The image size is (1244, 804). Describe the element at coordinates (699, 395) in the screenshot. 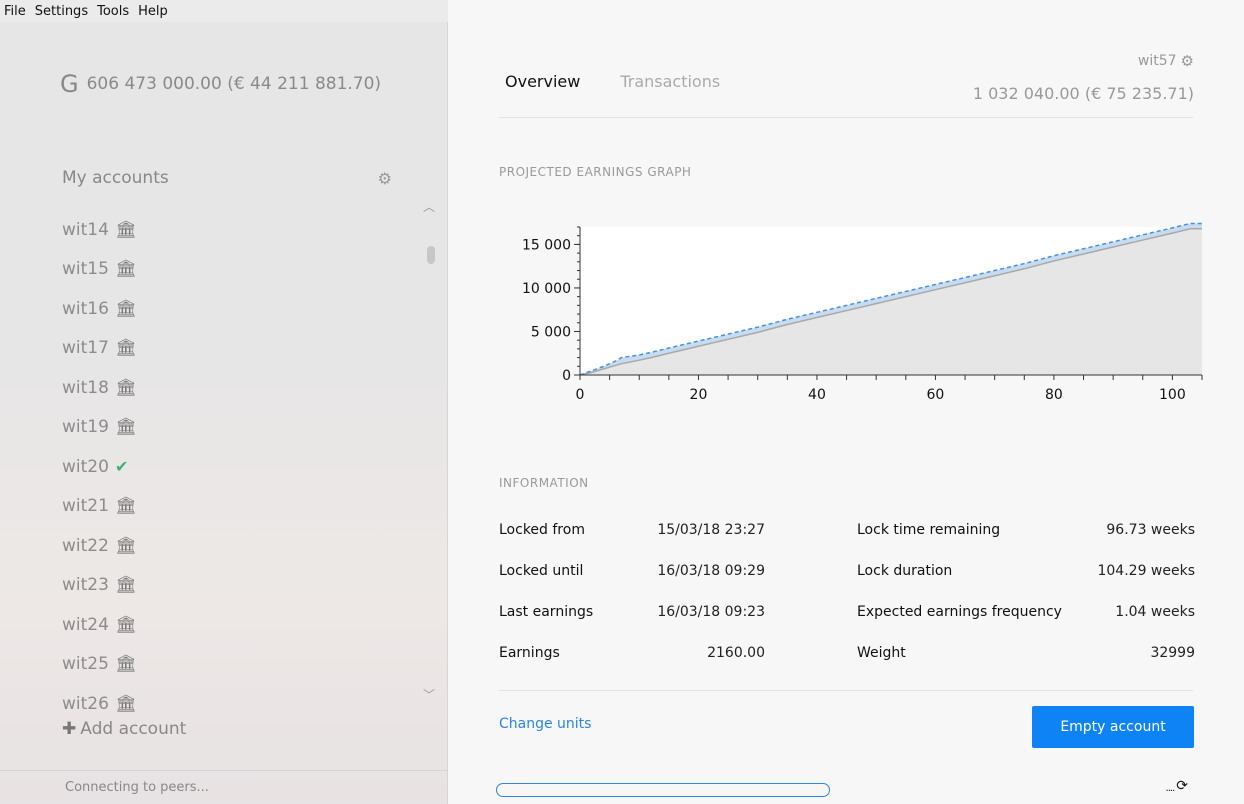

I see `x-tick-label: 20` at that location.